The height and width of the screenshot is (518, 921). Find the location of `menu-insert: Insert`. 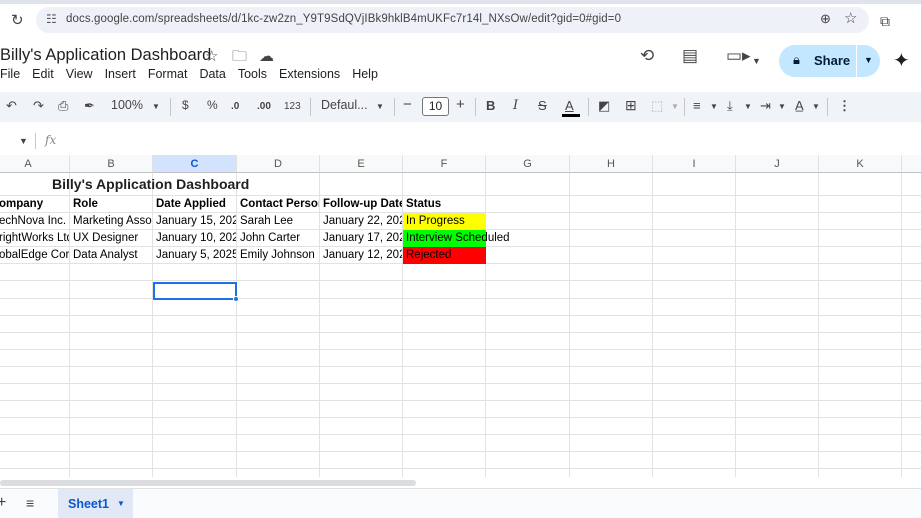

menu-insert: Insert is located at coordinates (120, 74).